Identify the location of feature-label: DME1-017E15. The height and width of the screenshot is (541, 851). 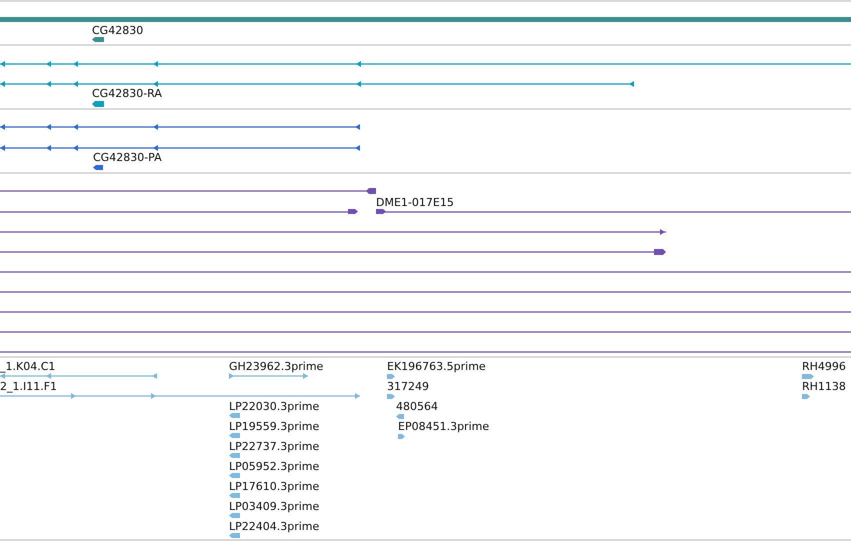
(415, 202).